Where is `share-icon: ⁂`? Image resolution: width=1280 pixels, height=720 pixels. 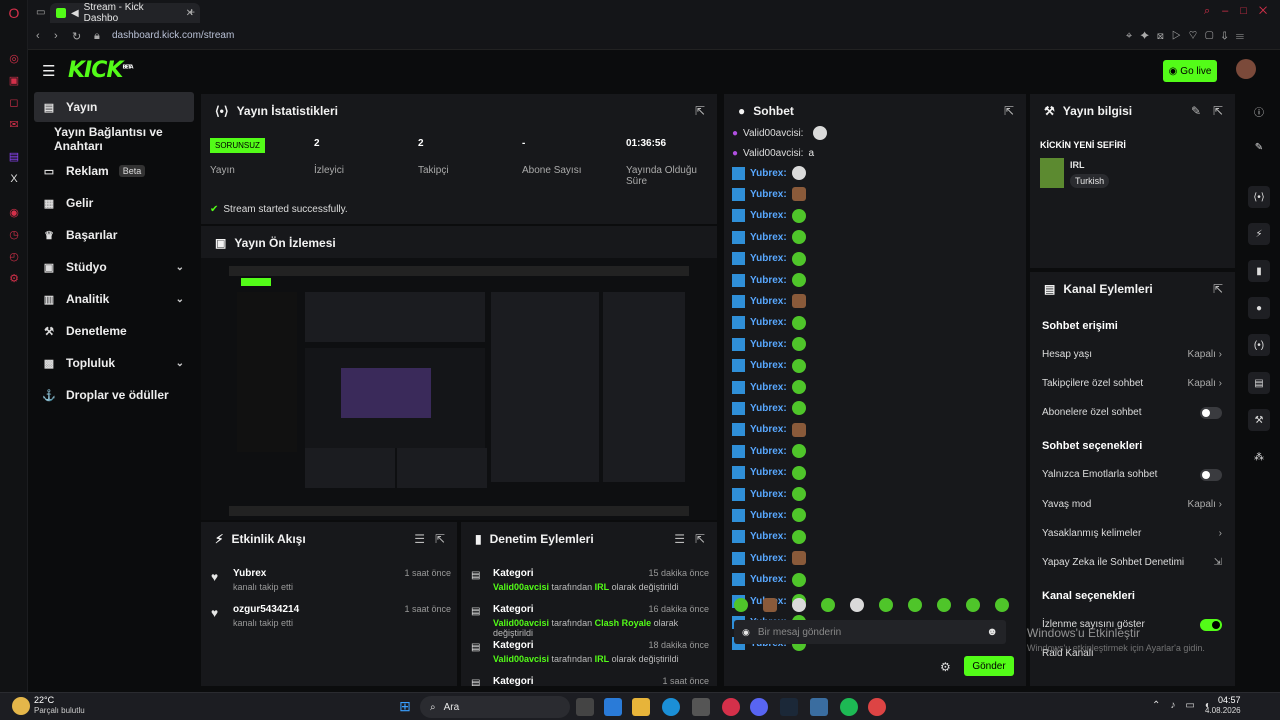 share-icon: ⁂ is located at coordinates (1259, 457).